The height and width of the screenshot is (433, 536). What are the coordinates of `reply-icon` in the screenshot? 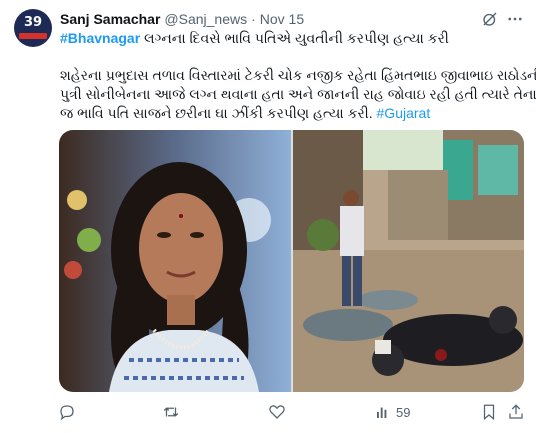 It's located at (67, 413).